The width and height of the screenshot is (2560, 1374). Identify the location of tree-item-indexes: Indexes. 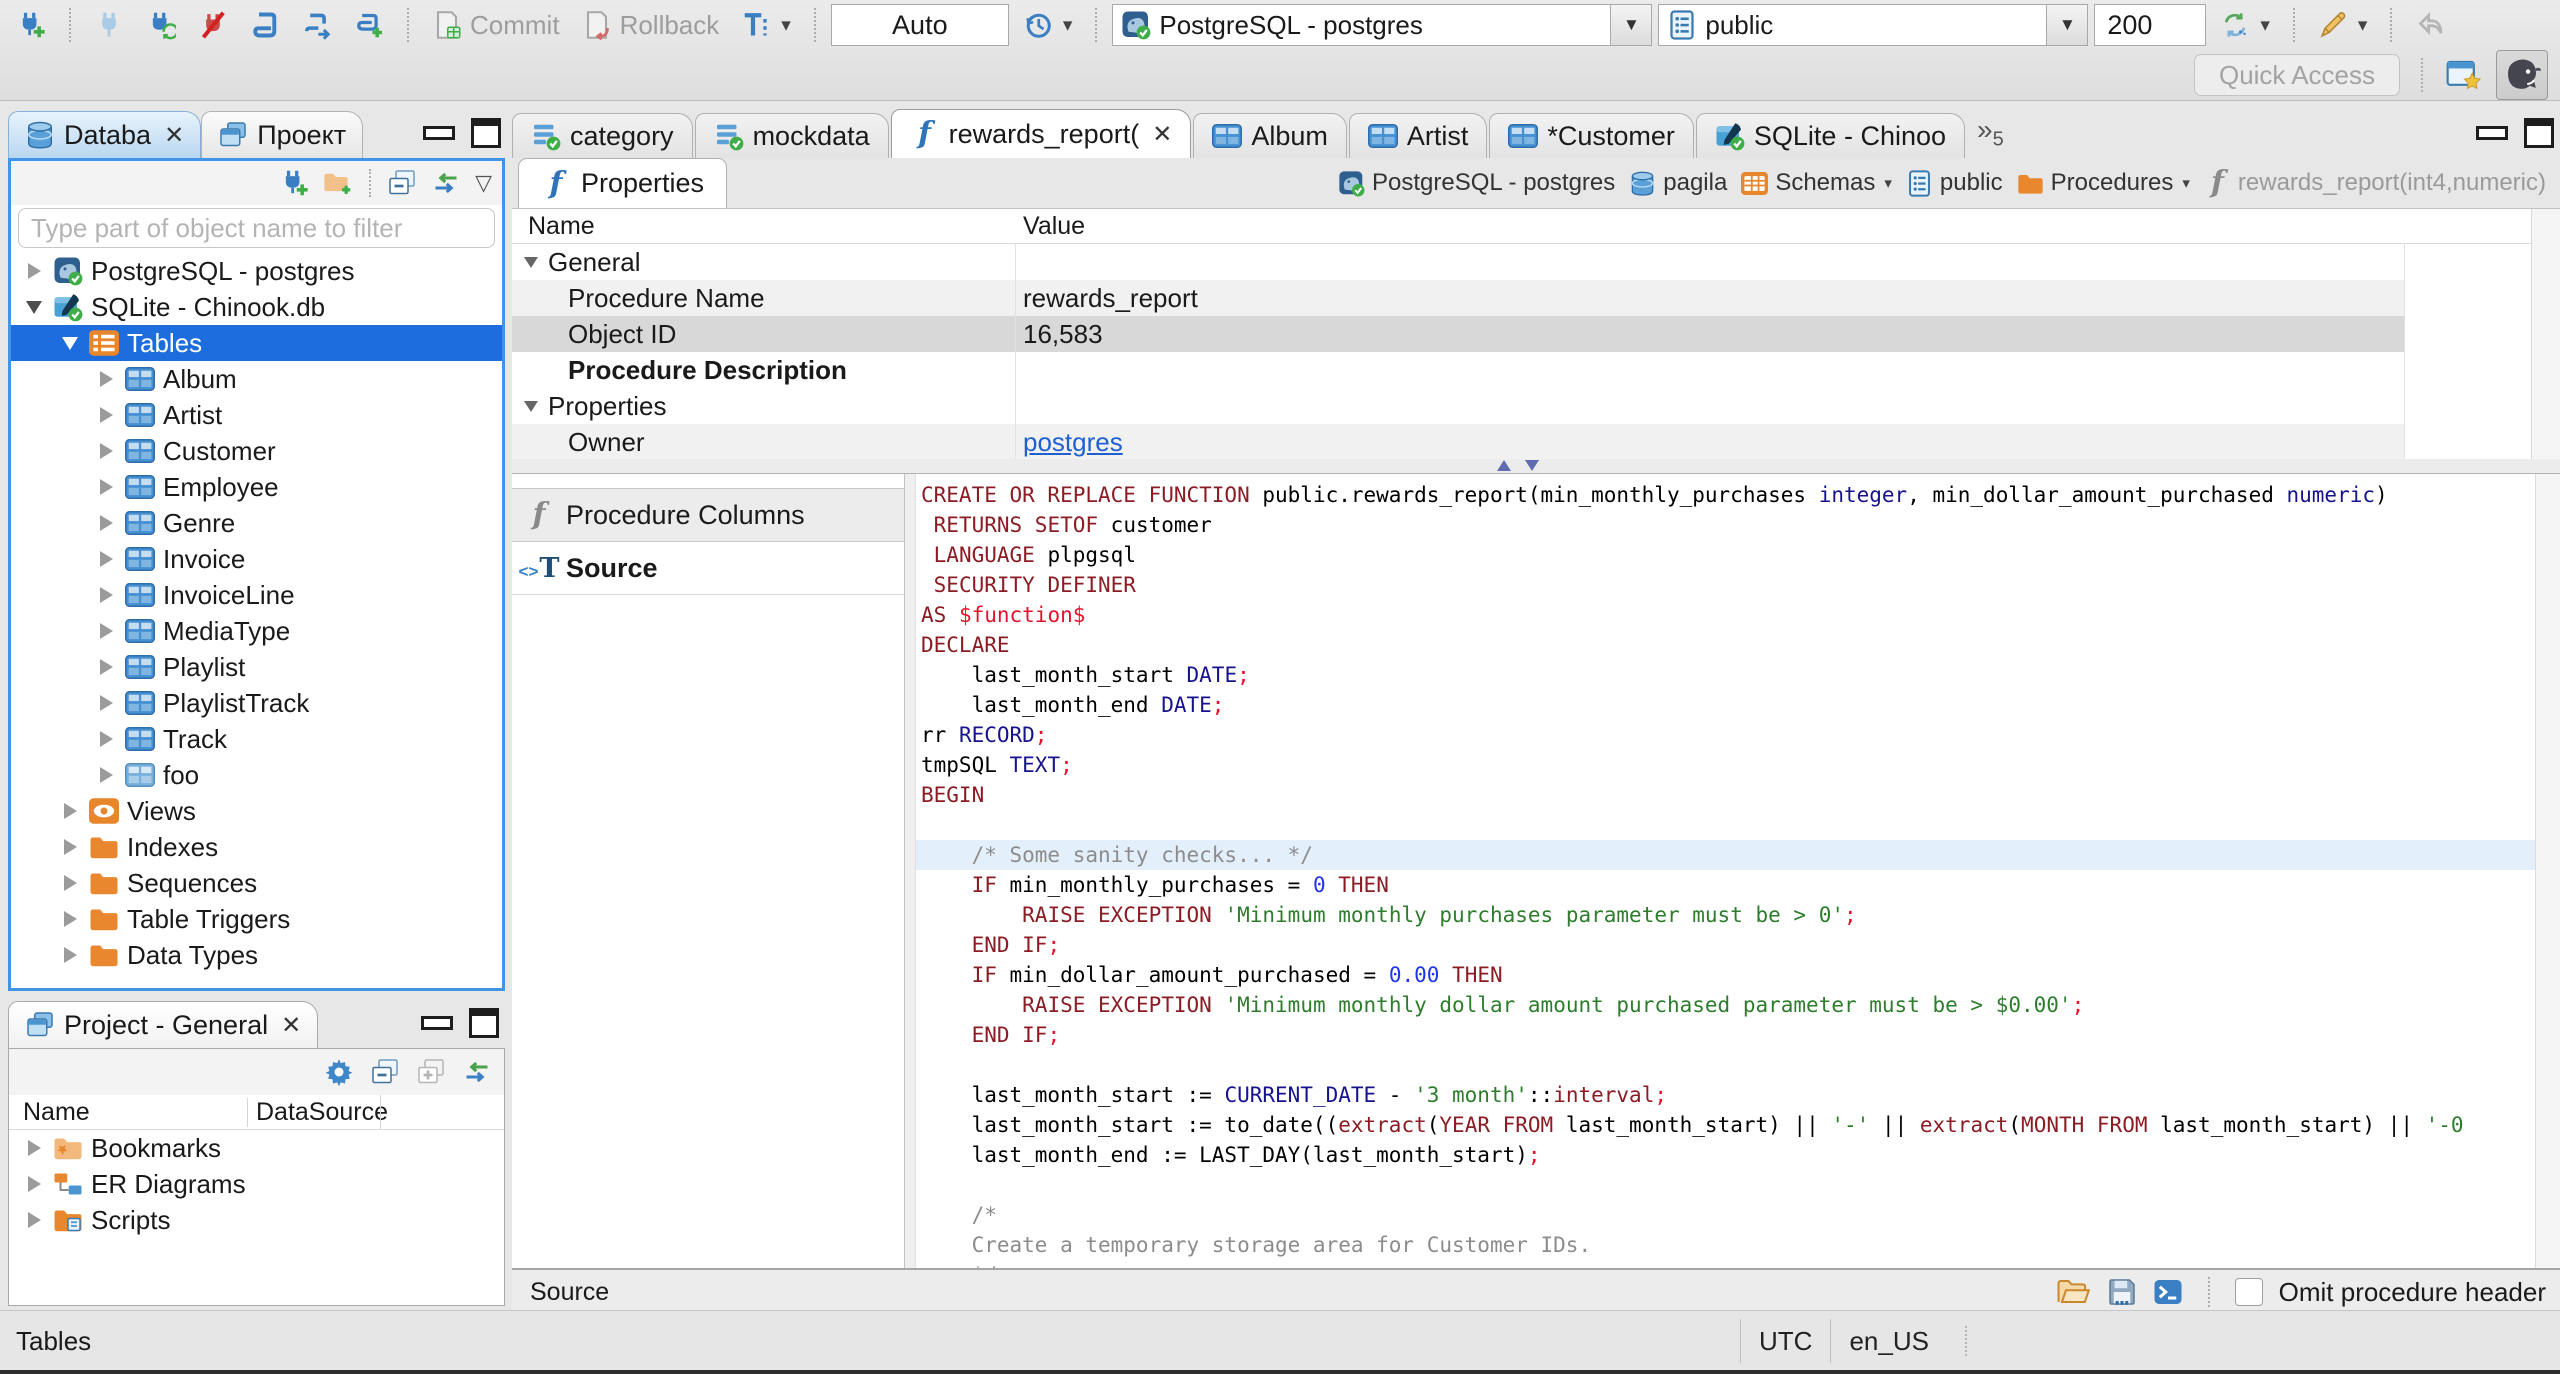
(256, 847).